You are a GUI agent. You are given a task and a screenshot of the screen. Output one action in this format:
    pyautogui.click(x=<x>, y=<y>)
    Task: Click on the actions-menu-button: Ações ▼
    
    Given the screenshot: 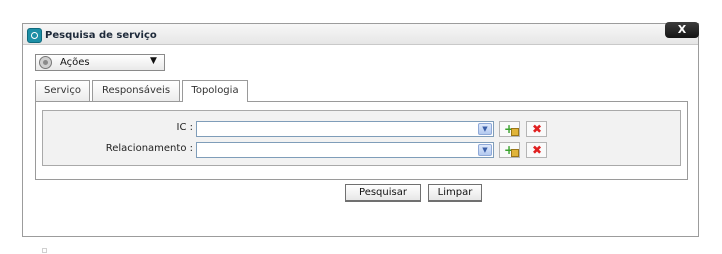 What is the action you would take?
    pyautogui.click(x=100, y=62)
    